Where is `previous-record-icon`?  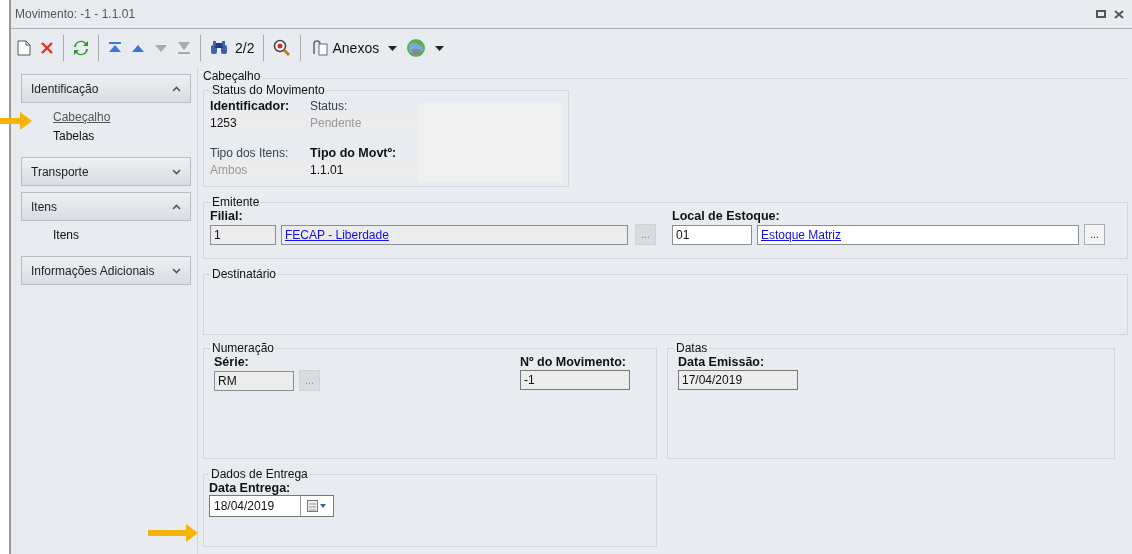 previous-record-icon is located at coordinates (138, 48).